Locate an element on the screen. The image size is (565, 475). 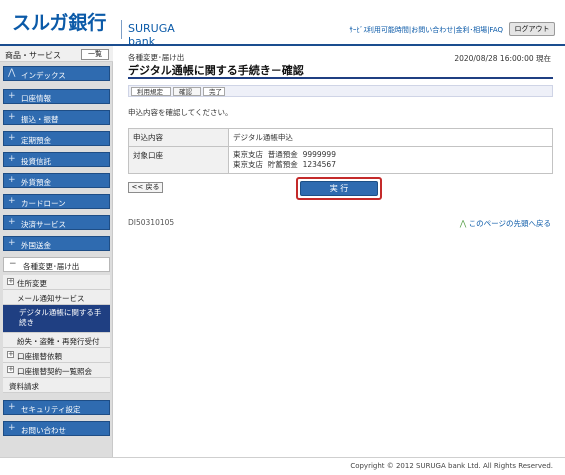
sidebar-subitem-direct-debit-request: + 口座振替依頼 is located at coordinates (56, 355).